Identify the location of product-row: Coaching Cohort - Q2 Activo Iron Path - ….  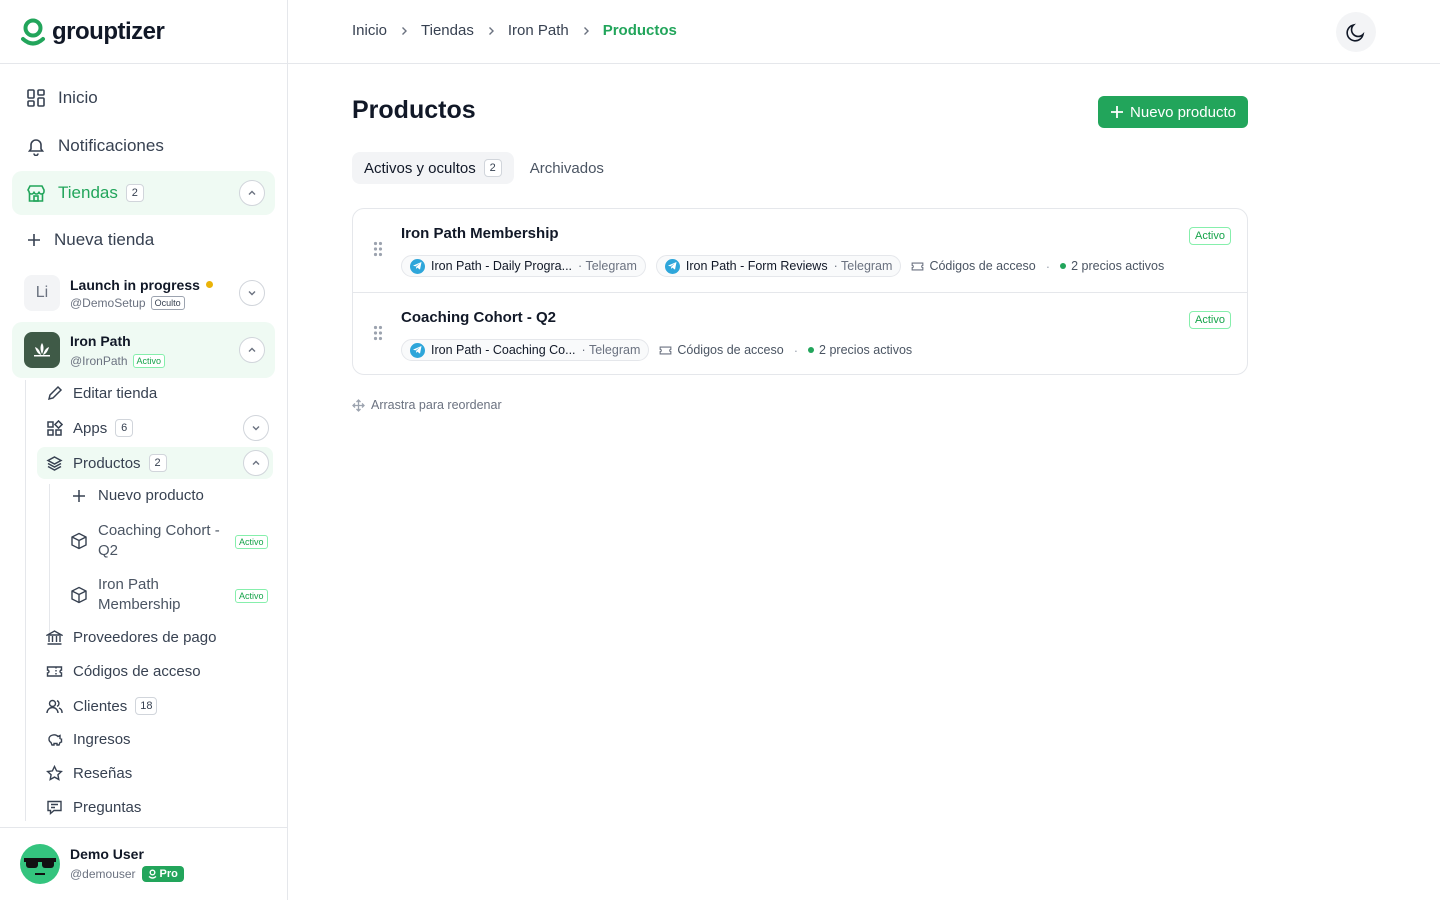
(800, 333).